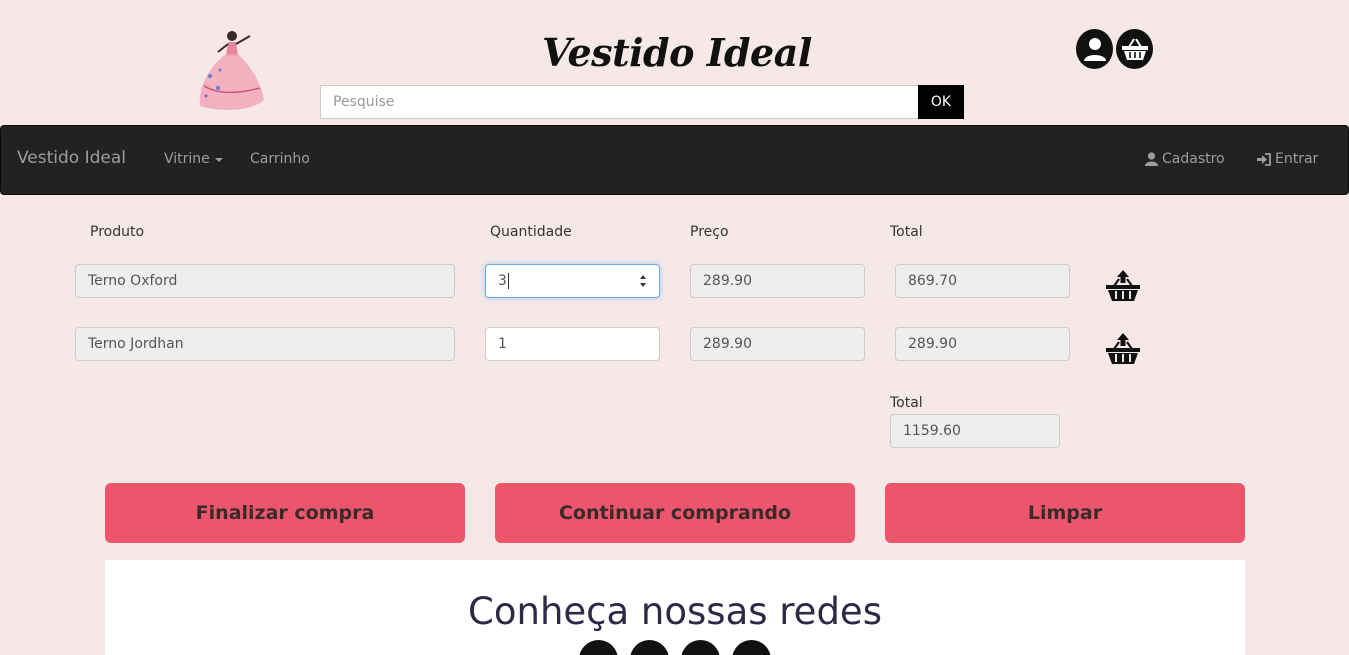 This screenshot has width=1349, height=655. I want to click on text-cursor, so click(508, 281).